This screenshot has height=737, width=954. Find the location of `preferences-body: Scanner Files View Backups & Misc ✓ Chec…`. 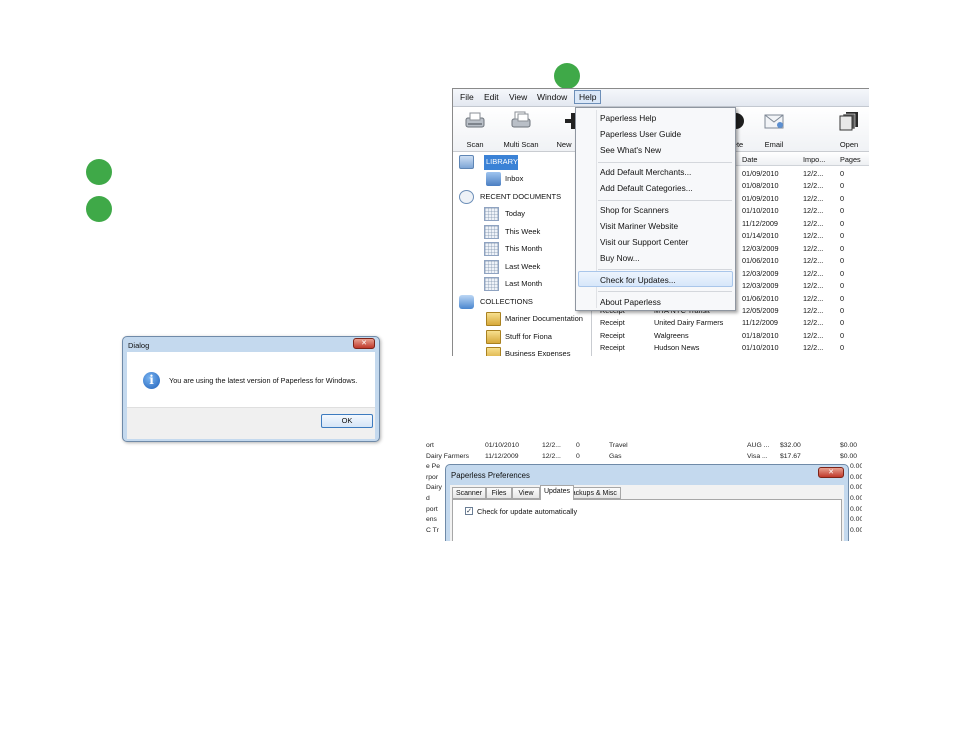

preferences-body: Scanner Files View Backups & Misc ✓ Chec… is located at coordinates (647, 513).